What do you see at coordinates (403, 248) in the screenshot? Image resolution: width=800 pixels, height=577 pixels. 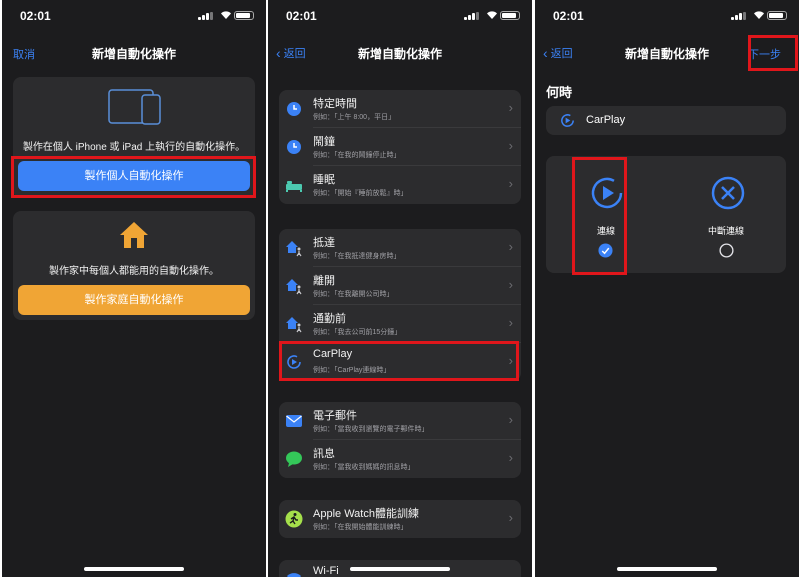 I see `trigger-row: 抵達 例如：「在我抵達健身房時」 ›` at bounding box center [403, 248].